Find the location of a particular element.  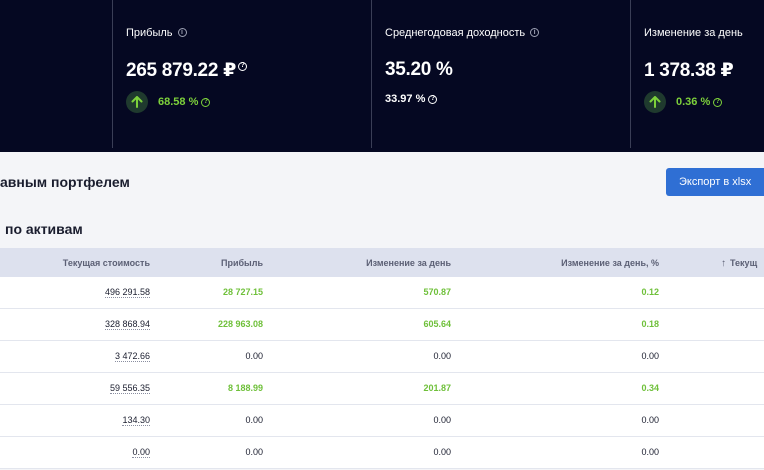

profit-card: Прибыль i 265 879.22 ₽? 68.58 % ? is located at coordinates (241, 74).